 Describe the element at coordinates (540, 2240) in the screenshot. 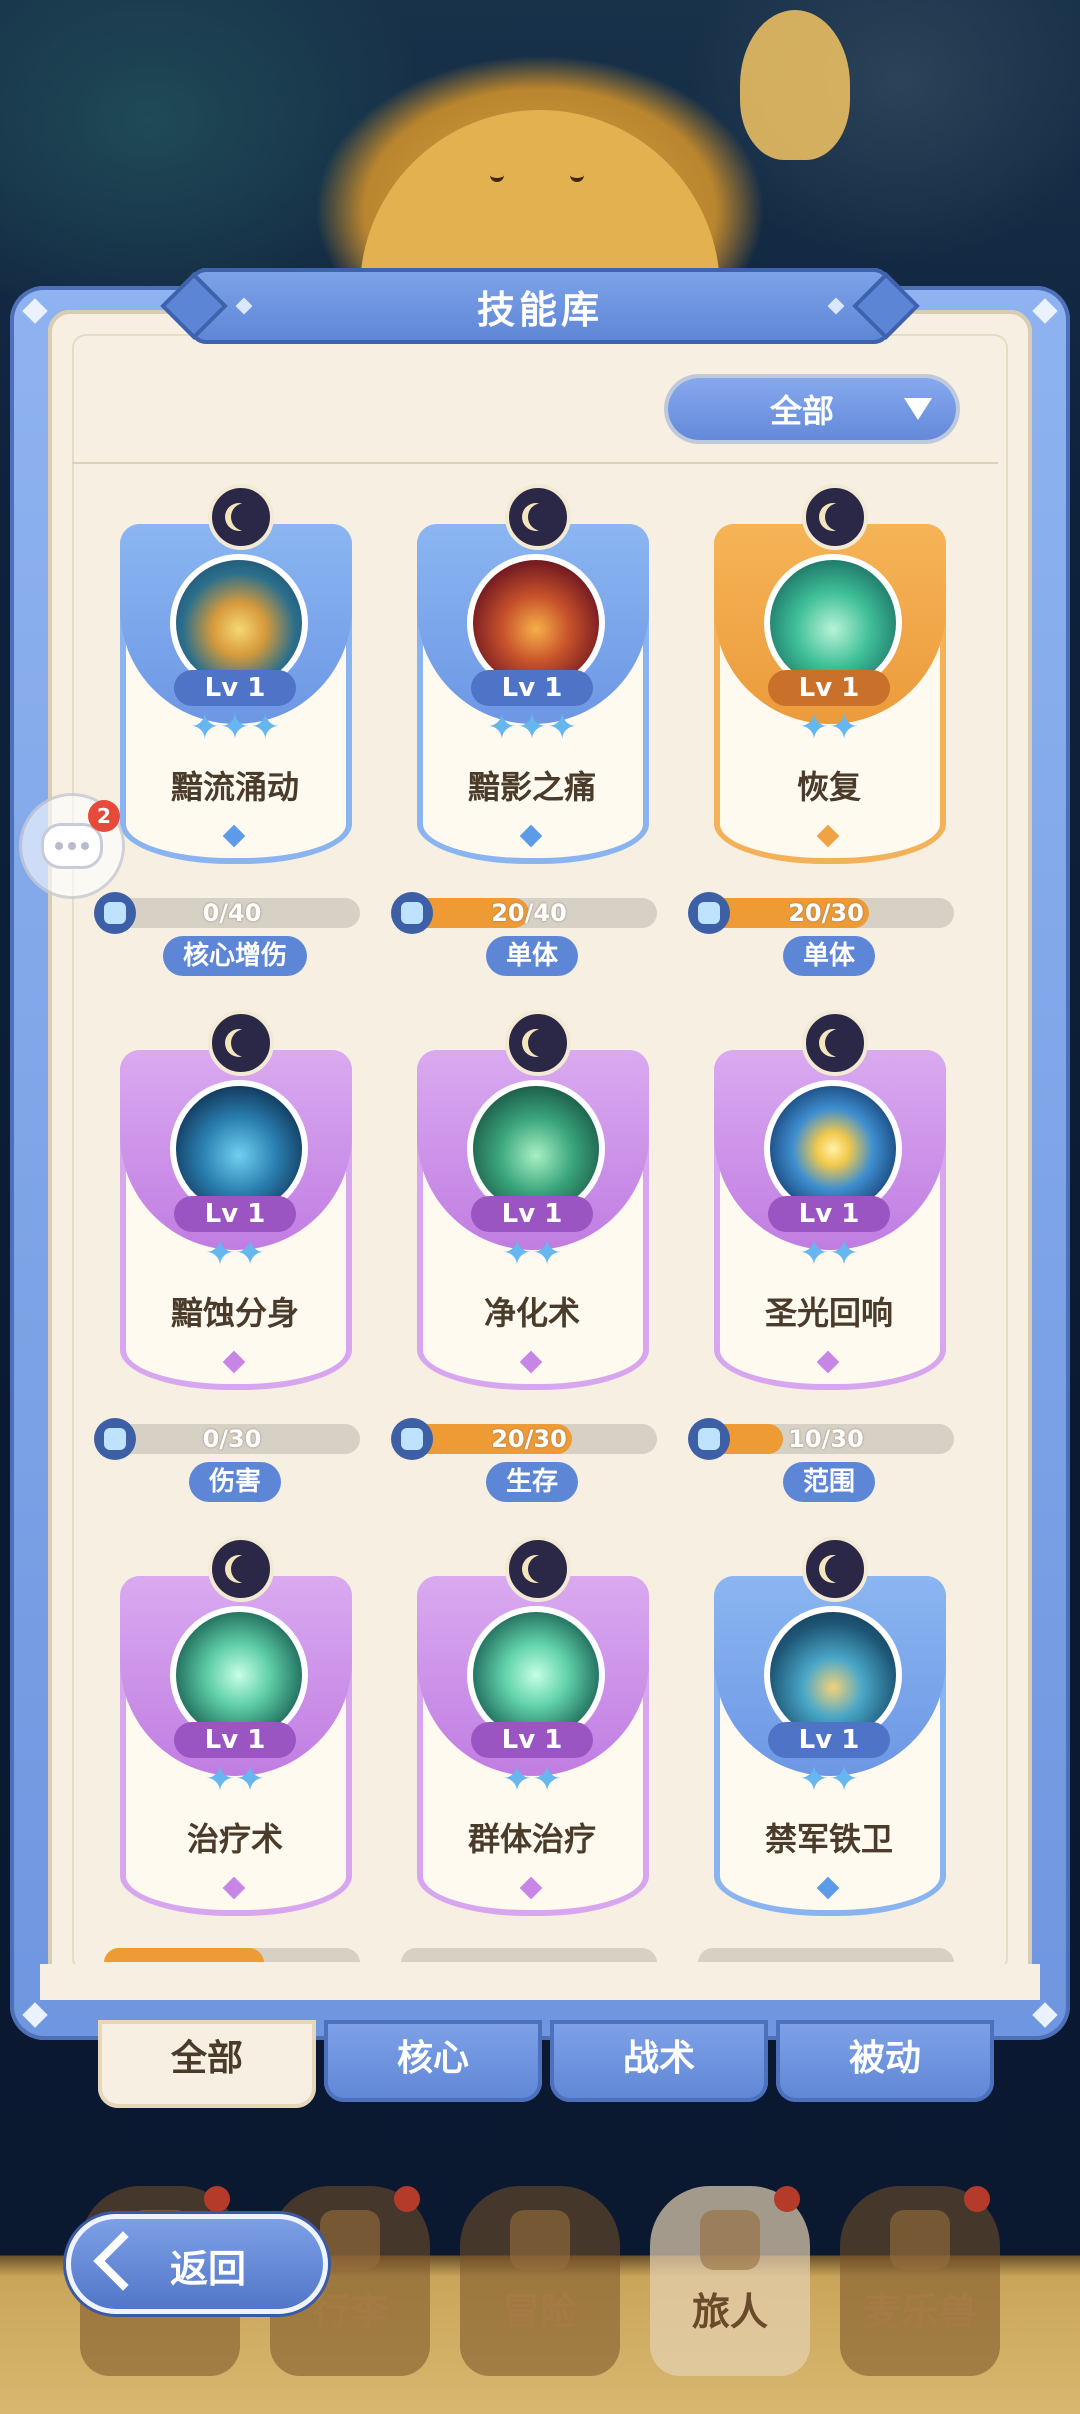

I see `crossed-swords-icon` at that location.